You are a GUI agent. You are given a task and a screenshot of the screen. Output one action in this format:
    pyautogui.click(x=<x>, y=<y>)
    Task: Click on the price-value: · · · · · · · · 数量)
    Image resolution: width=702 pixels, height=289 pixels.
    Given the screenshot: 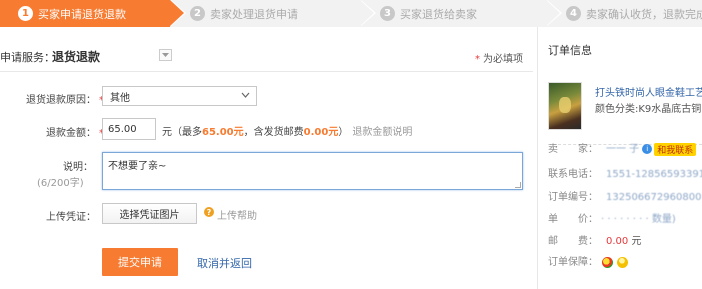 What is the action you would take?
    pyautogui.click(x=638, y=219)
    